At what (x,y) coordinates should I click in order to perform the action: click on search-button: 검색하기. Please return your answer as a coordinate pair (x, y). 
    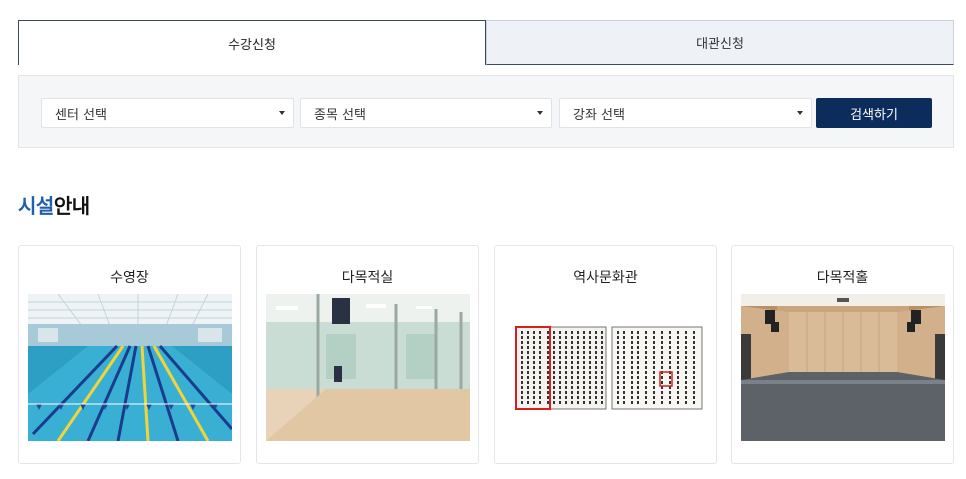
    Looking at the image, I should click on (874, 113).